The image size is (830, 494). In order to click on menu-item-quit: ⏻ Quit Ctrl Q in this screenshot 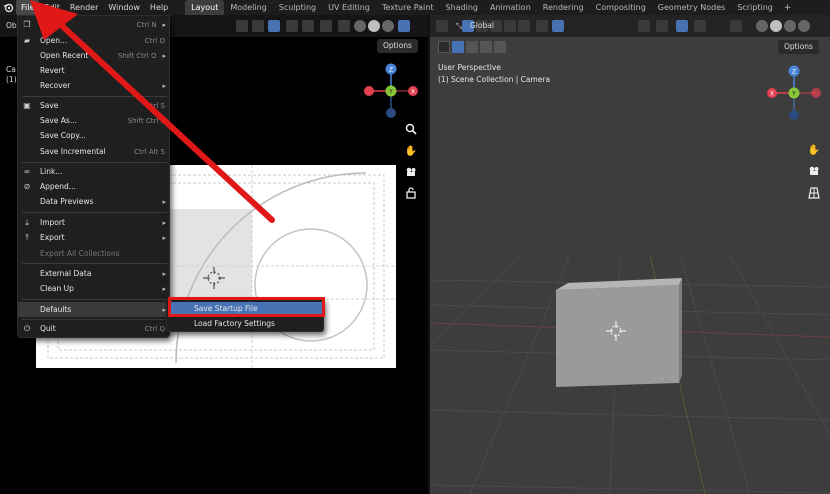, I will do `click(94, 328)`.